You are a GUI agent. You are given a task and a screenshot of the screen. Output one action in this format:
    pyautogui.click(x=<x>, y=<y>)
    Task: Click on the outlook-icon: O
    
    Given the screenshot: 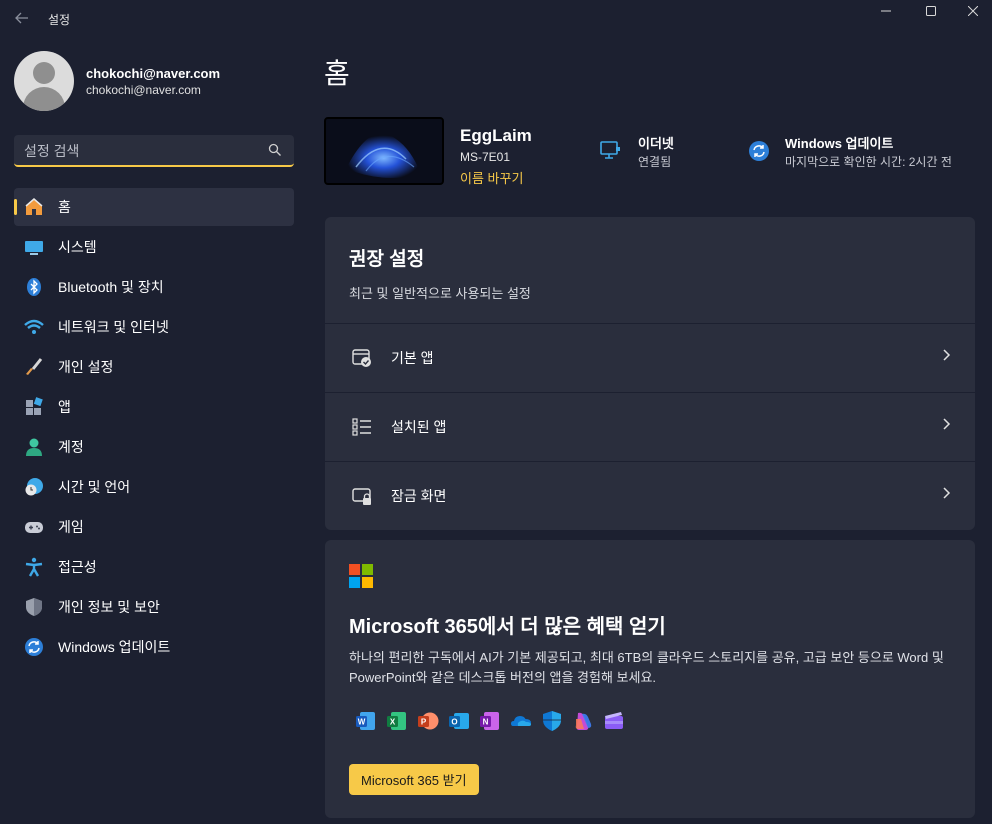 What is the action you would take?
    pyautogui.click(x=459, y=721)
    